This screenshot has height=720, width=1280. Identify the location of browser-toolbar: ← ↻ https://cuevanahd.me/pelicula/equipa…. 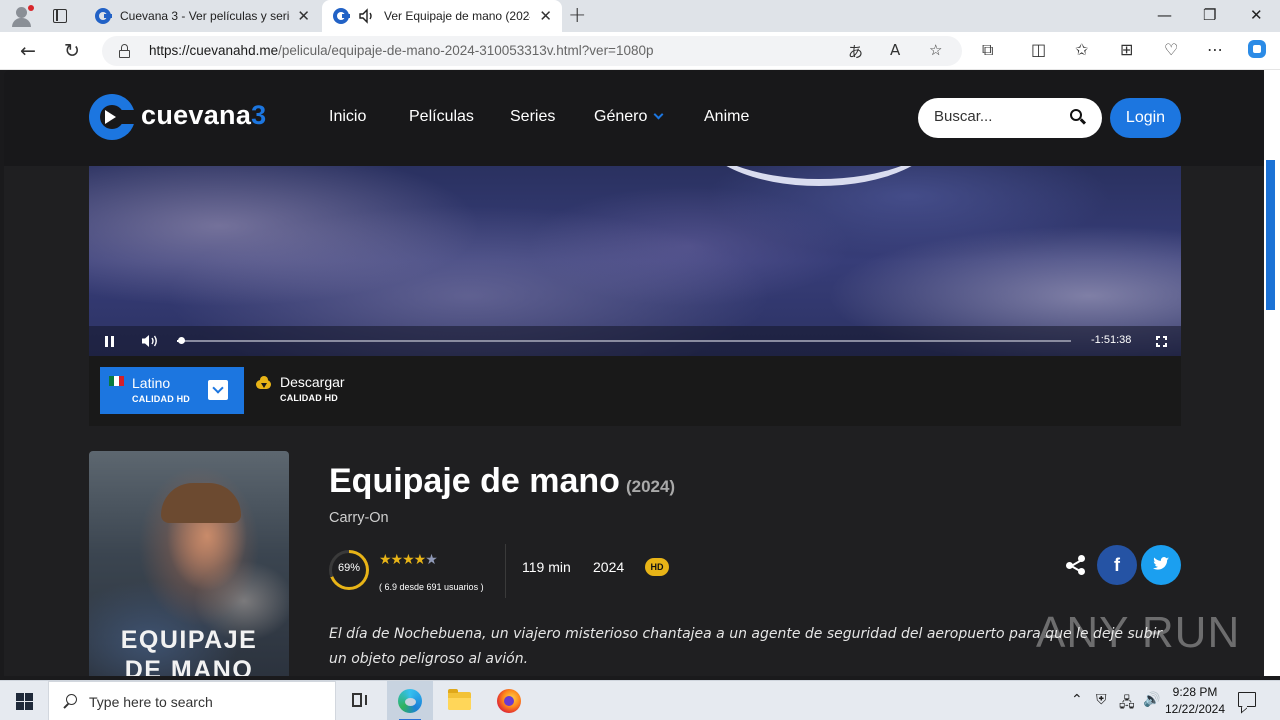
(640, 51).